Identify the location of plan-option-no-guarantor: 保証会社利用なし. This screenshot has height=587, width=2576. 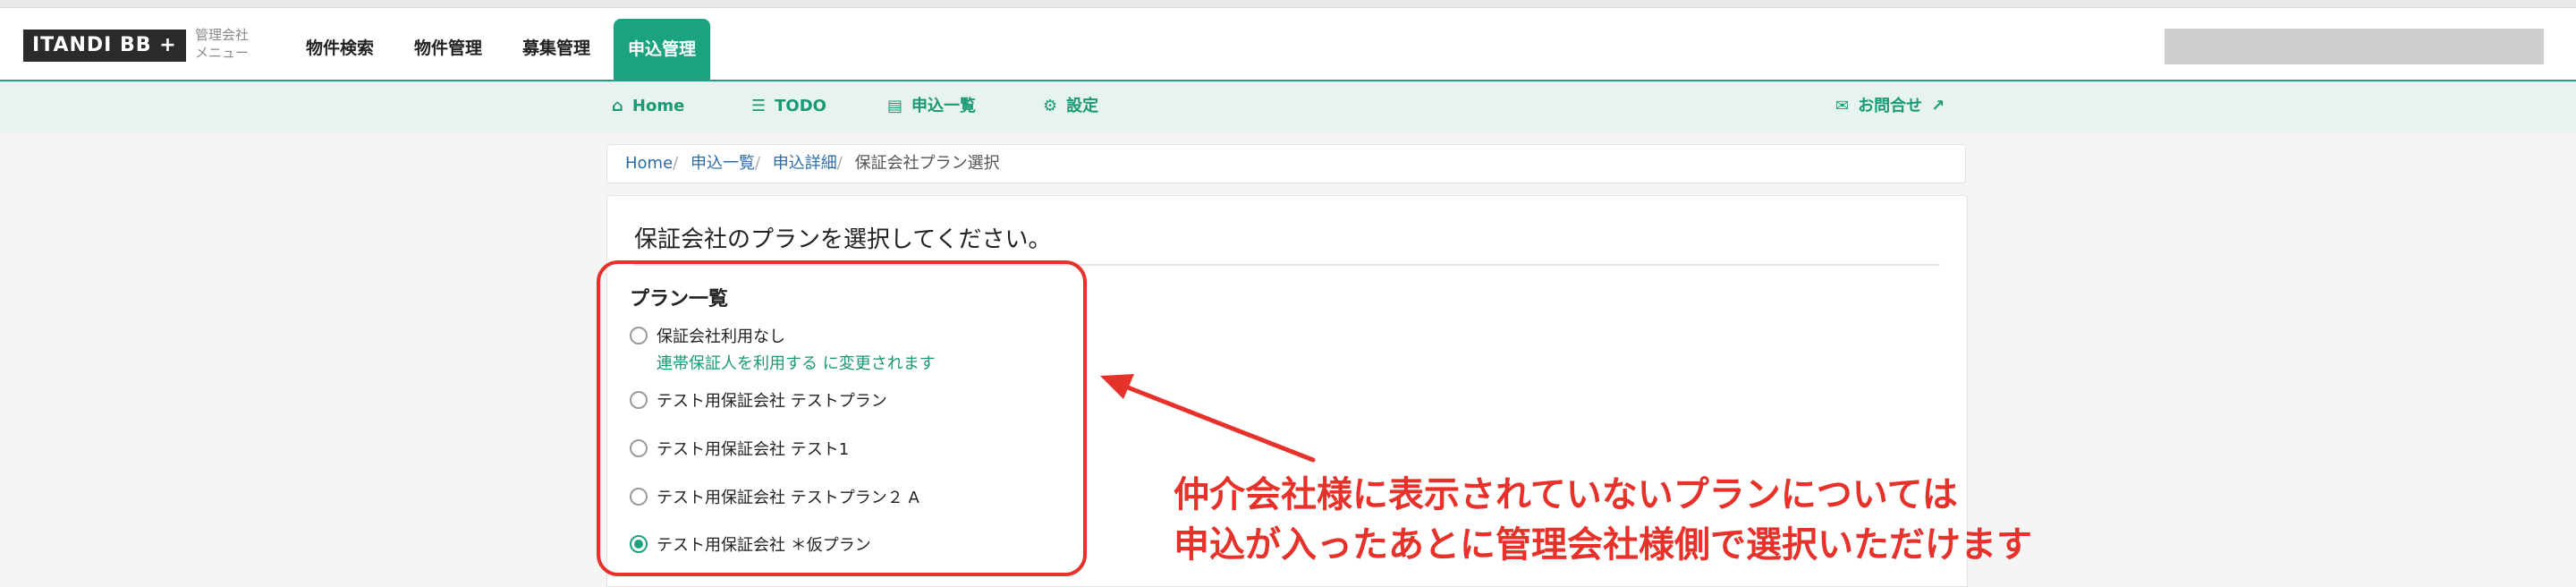
(707, 337).